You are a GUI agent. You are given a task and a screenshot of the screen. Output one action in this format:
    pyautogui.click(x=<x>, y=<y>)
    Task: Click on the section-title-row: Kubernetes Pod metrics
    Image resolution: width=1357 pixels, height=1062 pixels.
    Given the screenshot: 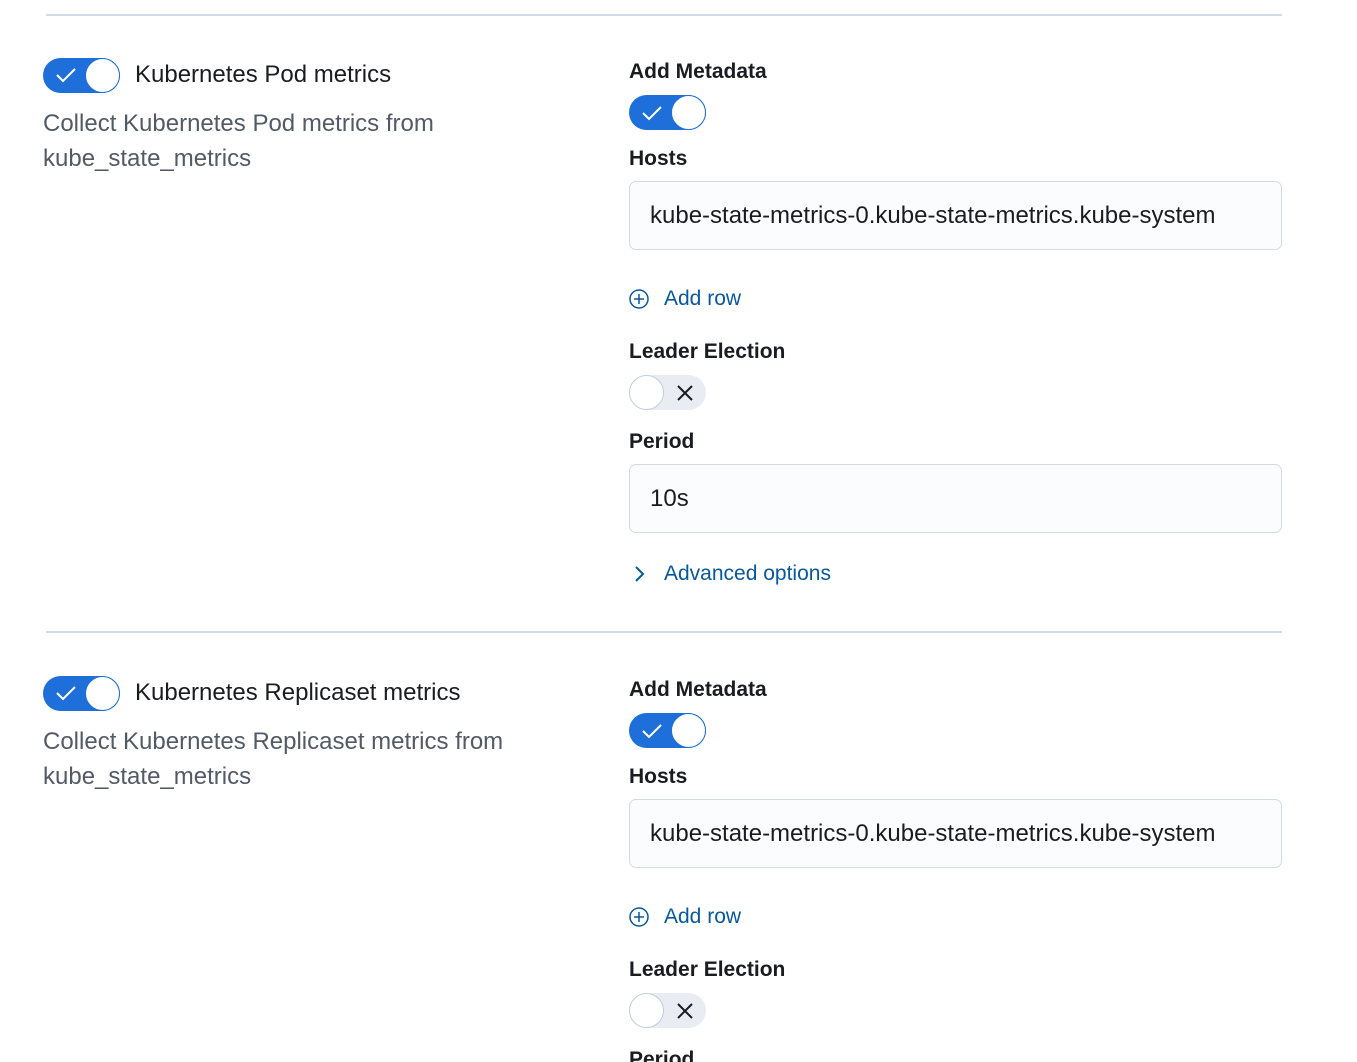 What is the action you would take?
    pyautogui.click(x=313, y=75)
    